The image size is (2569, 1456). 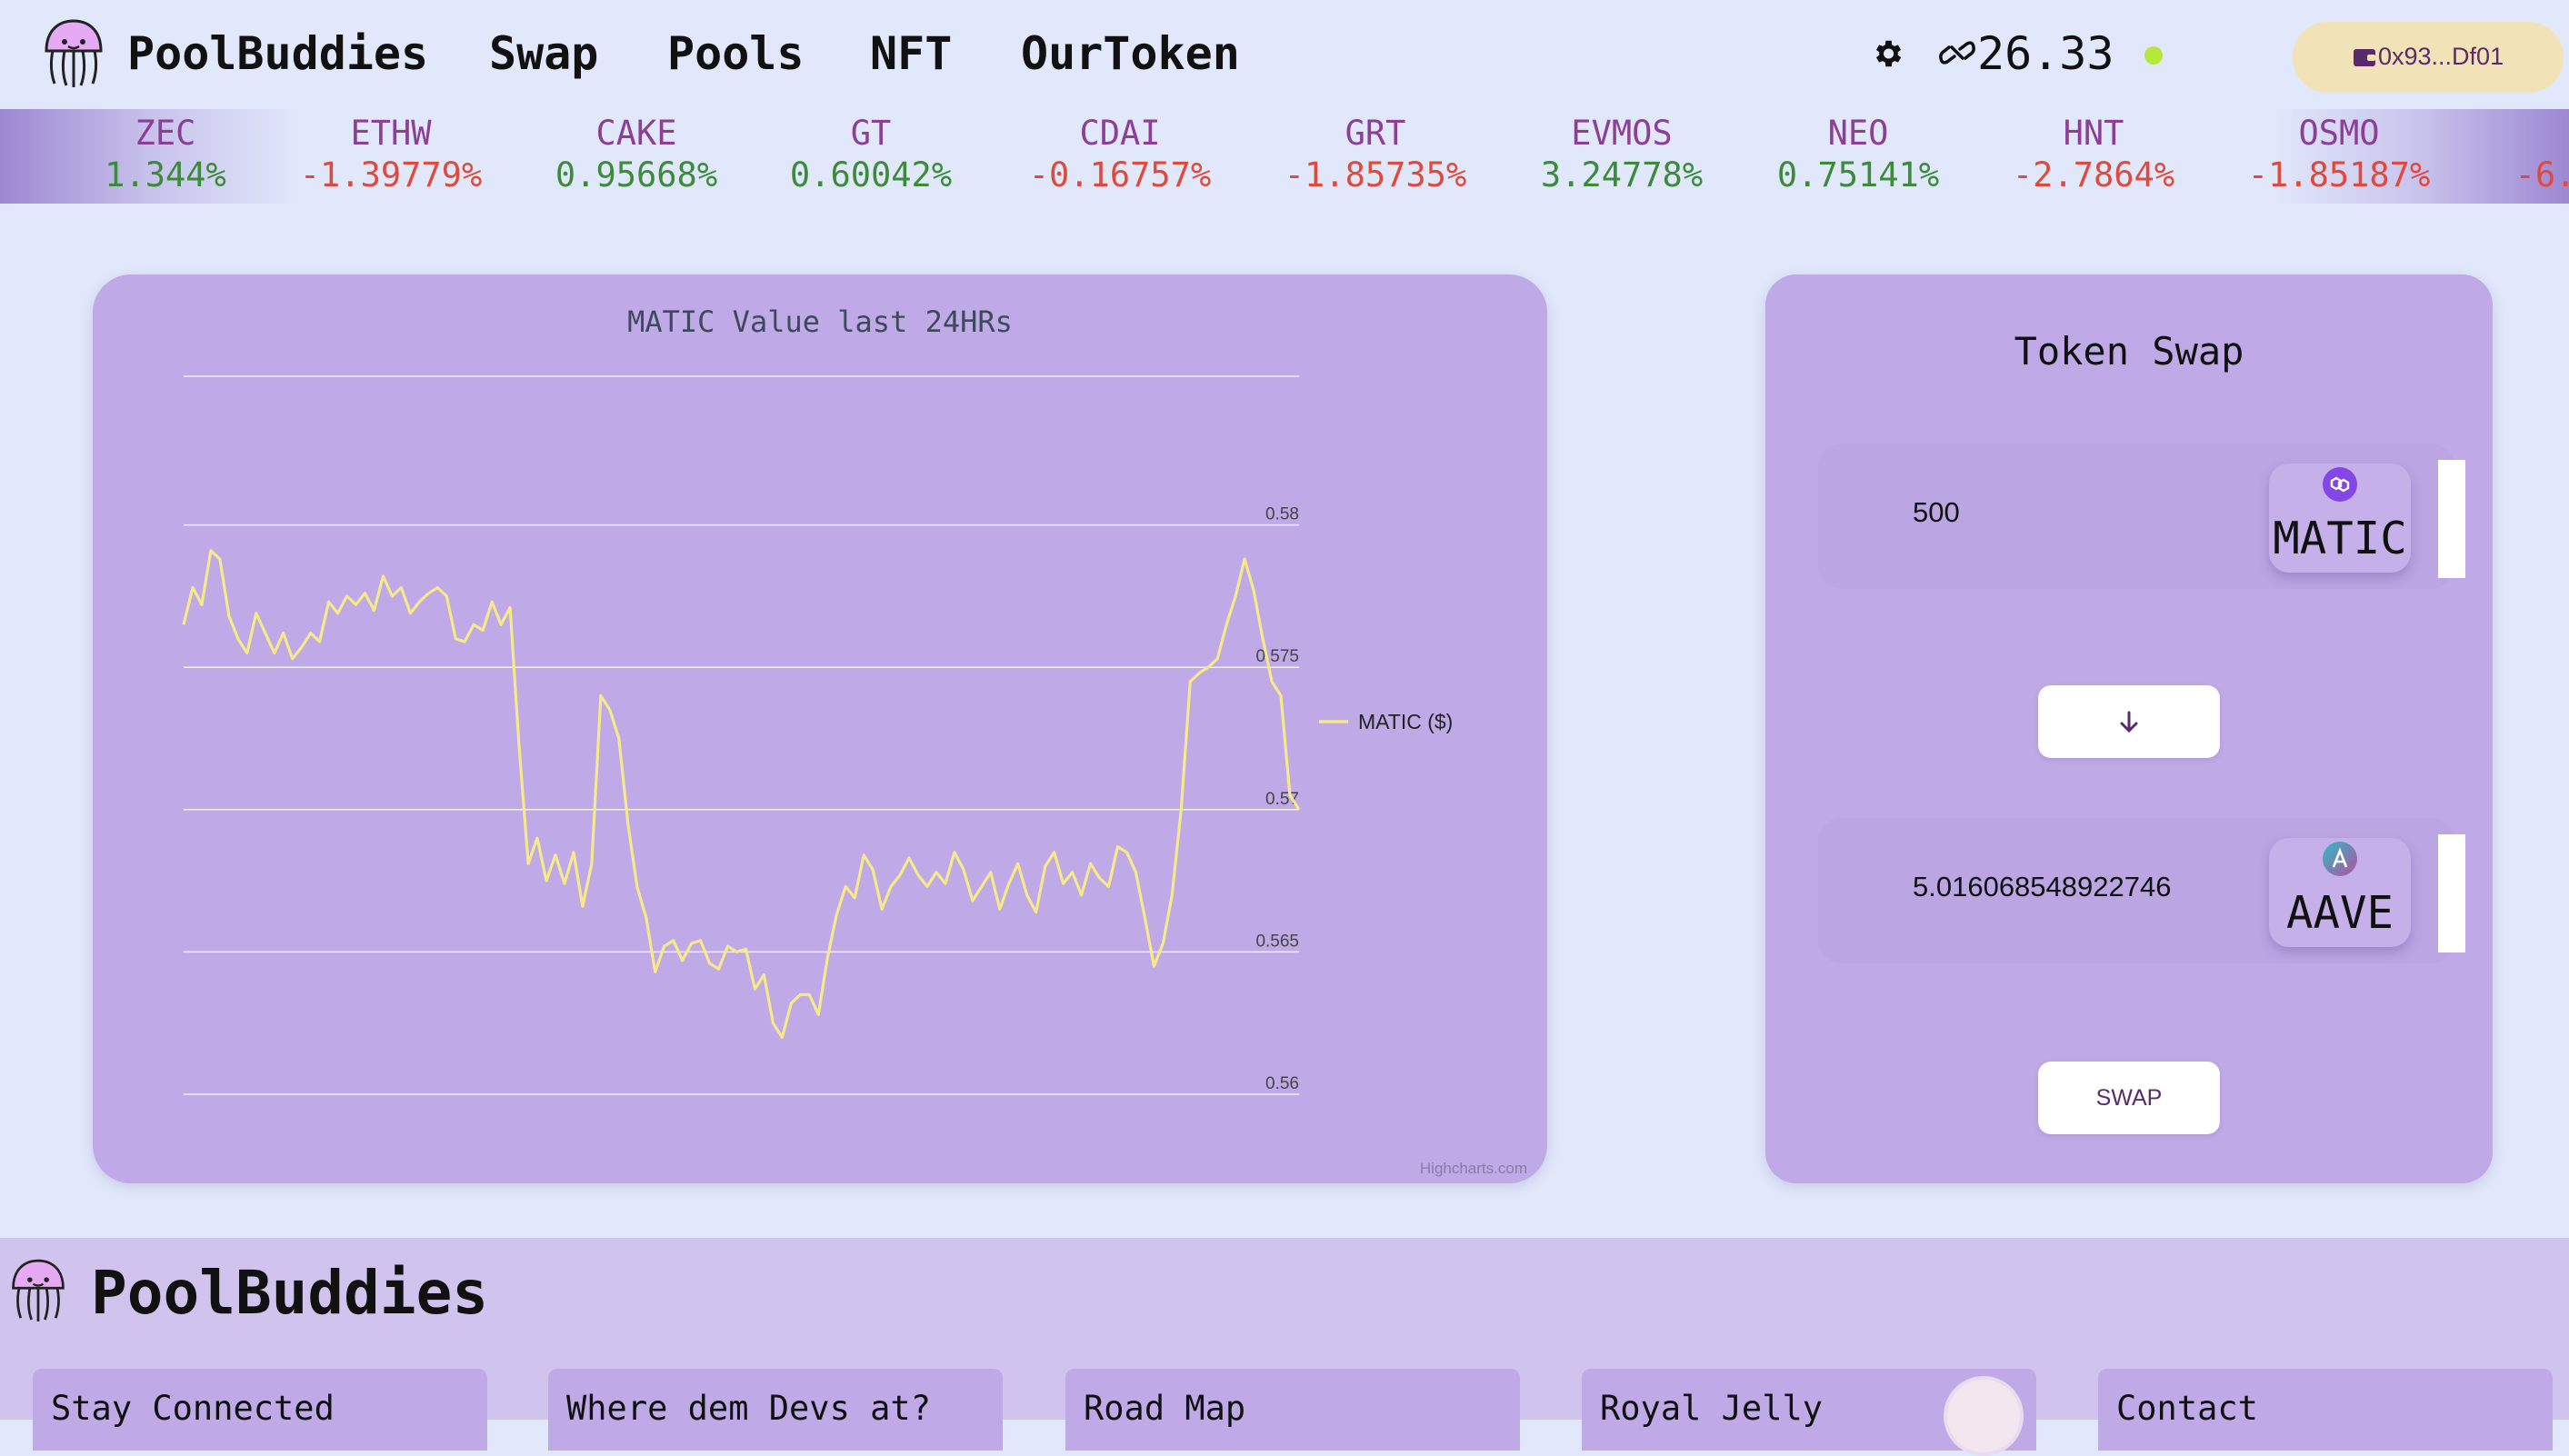 I want to click on ticker-change: -0.16757%, so click(x=1120, y=174).